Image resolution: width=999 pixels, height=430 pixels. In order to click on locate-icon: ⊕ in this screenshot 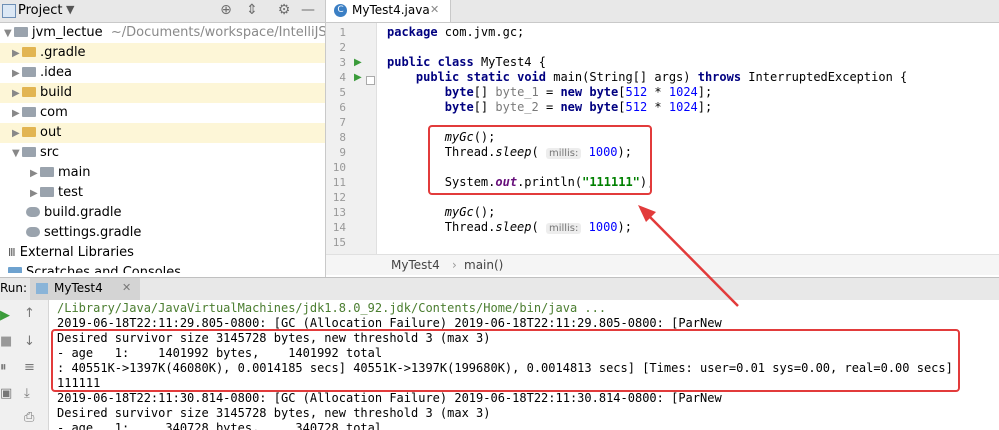, I will do `click(226, 10)`.